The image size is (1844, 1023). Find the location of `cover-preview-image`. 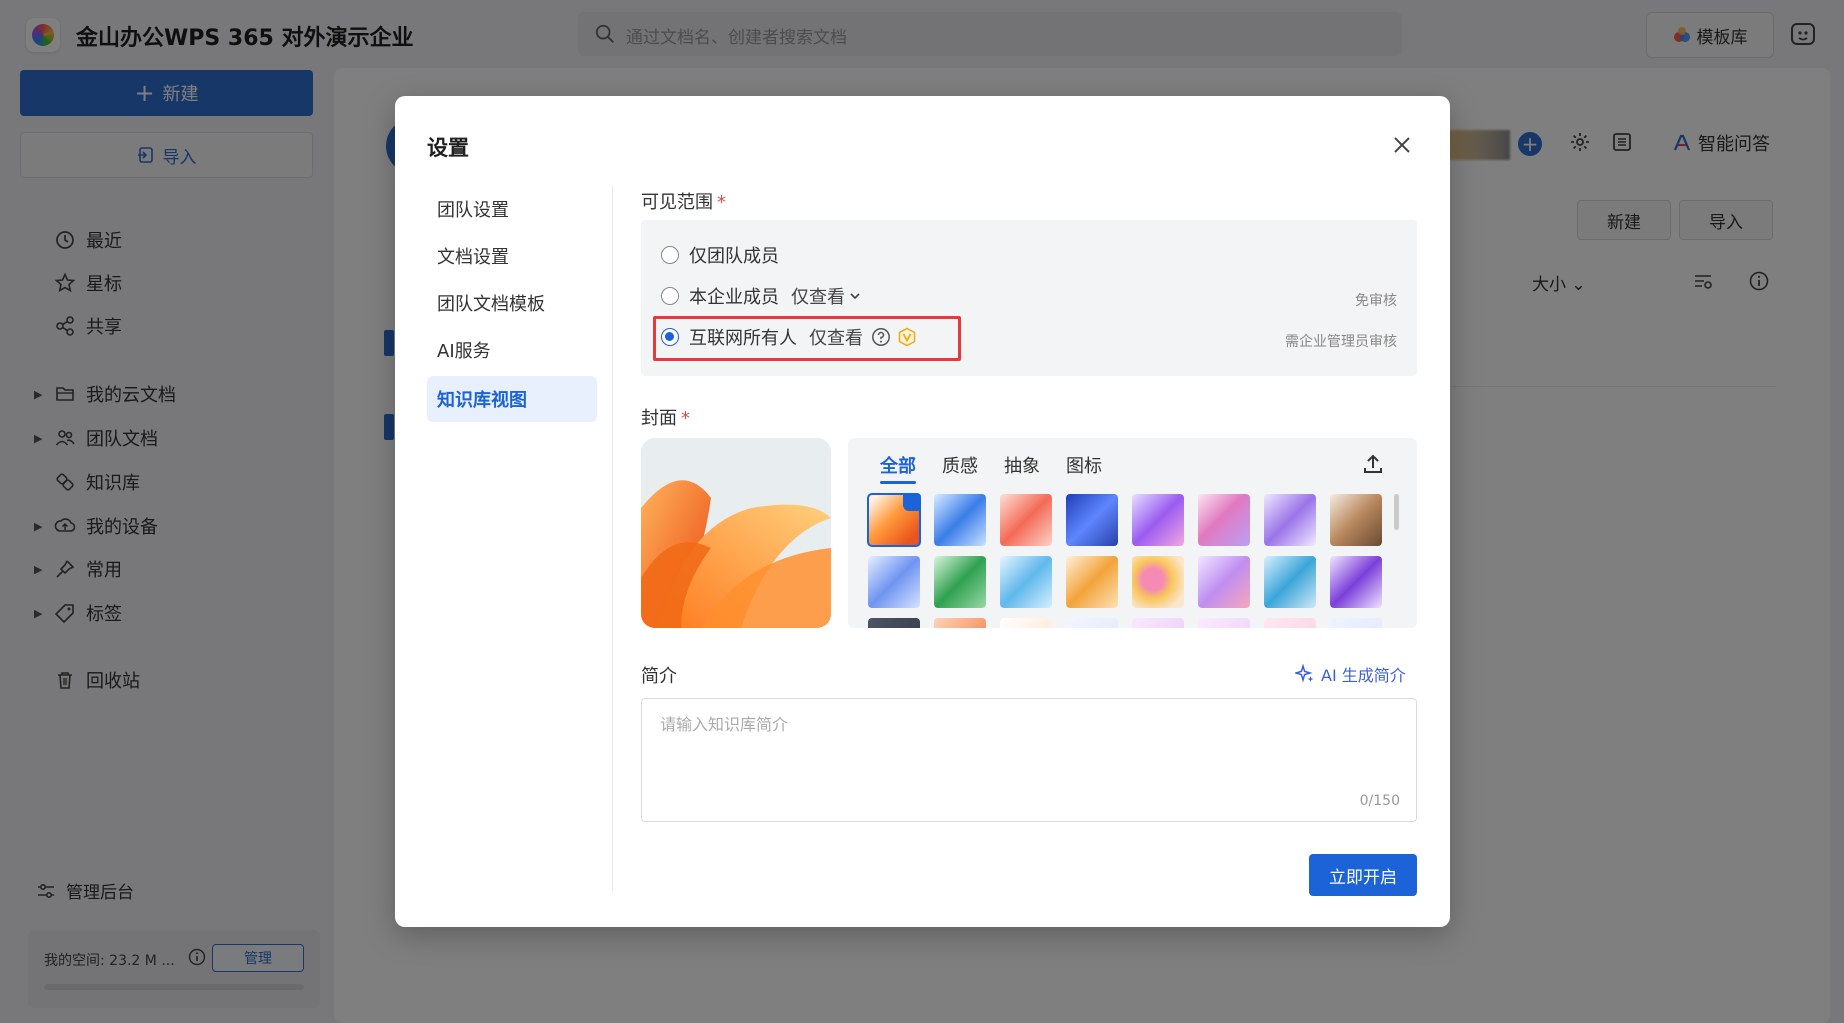

cover-preview-image is located at coordinates (736, 533).